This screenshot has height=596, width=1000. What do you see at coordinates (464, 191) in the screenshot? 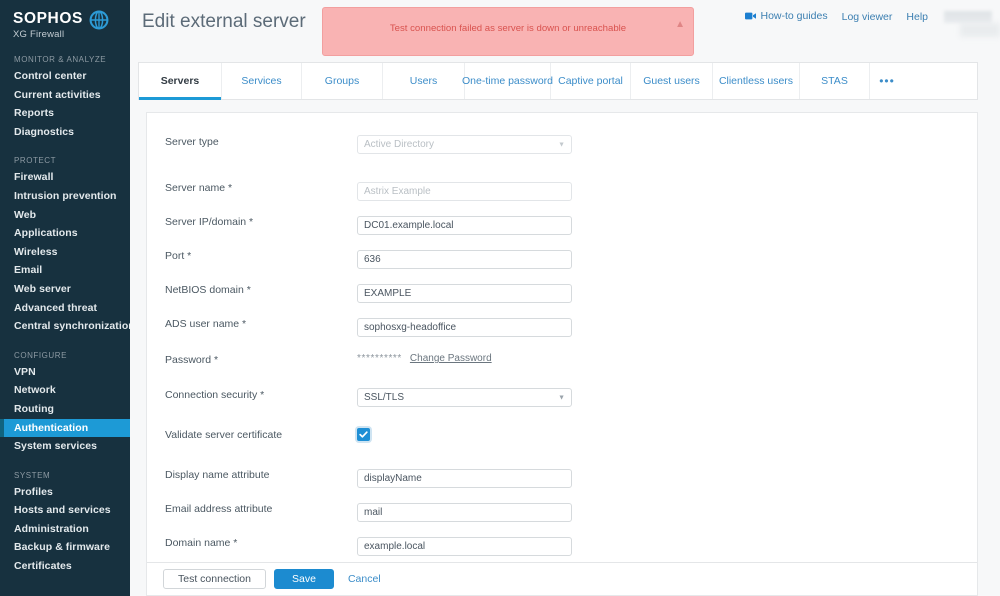
I see `server-name-input` at bounding box center [464, 191].